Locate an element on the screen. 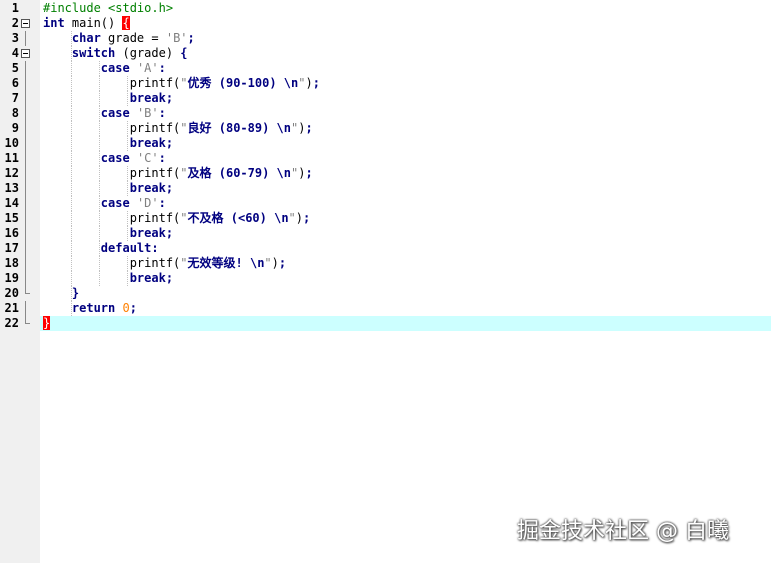 The image size is (771, 563). code-line: 14 case 'D': is located at coordinates (385, 203).